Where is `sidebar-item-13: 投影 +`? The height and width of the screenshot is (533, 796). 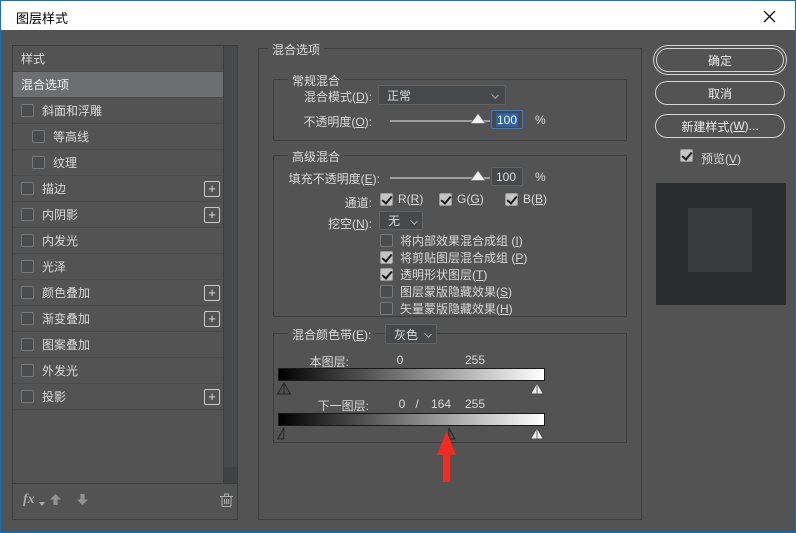 sidebar-item-13: 投影 + is located at coordinates (118, 397).